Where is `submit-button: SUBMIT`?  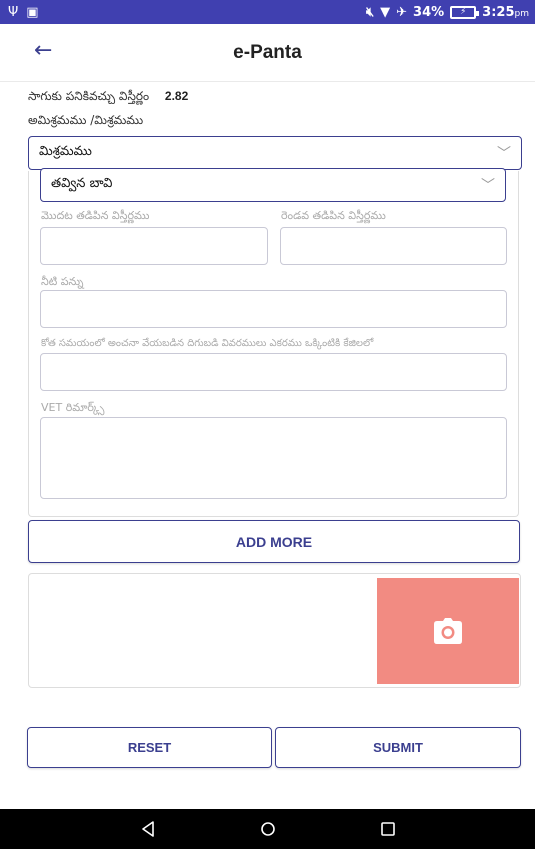
submit-button: SUBMIT is located at coordinates (398, 747).